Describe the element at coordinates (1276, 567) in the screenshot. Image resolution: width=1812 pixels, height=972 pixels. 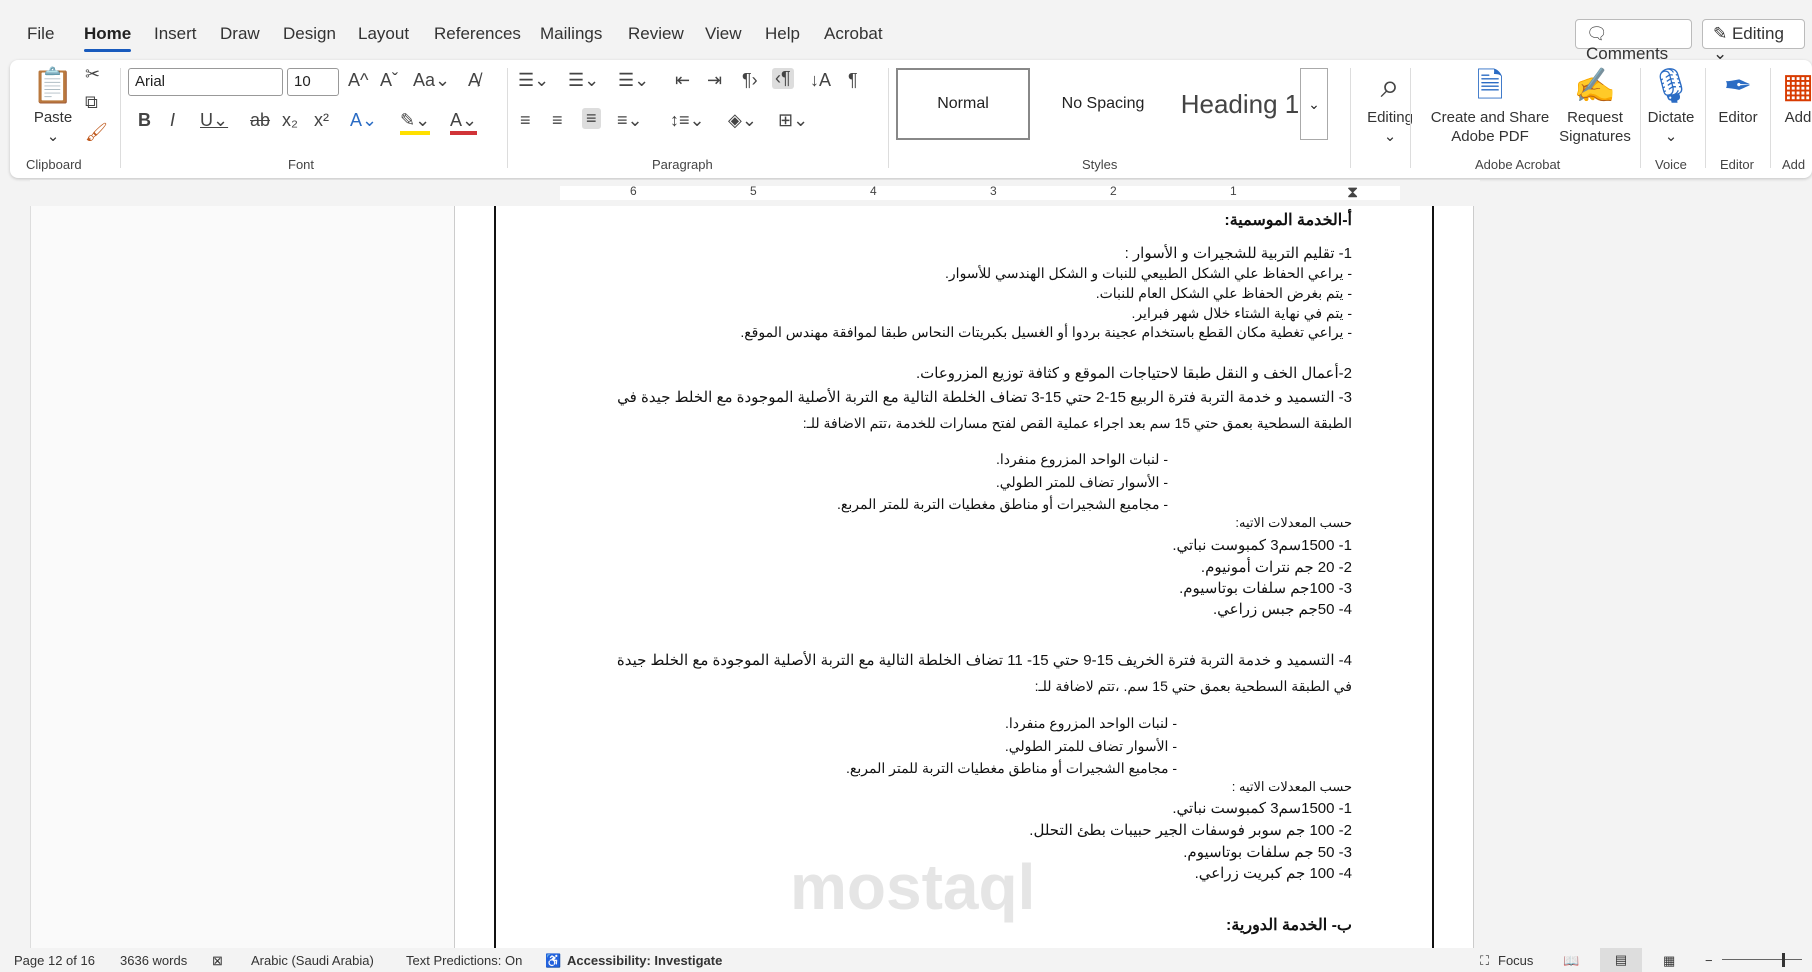
I see `doc-line: 2- 20 جم نترات أمونيوم.` at that location.